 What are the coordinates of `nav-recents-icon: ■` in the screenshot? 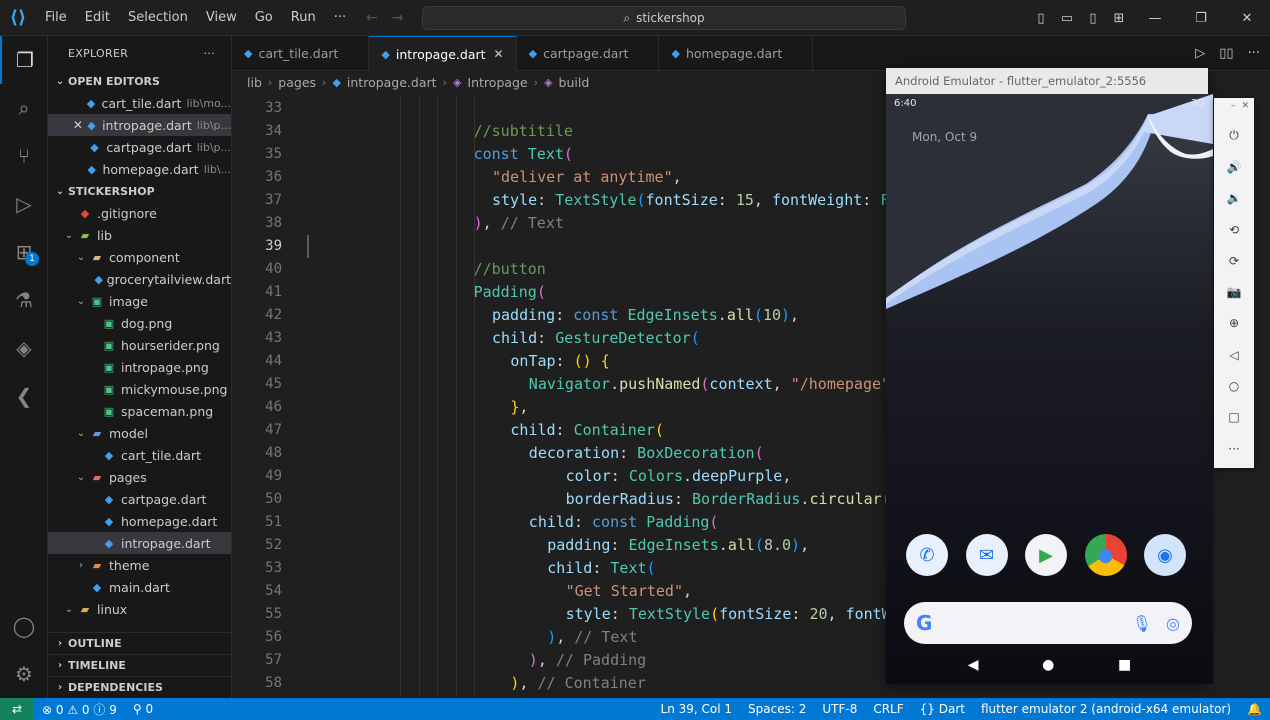 It's located at (1124, 665).